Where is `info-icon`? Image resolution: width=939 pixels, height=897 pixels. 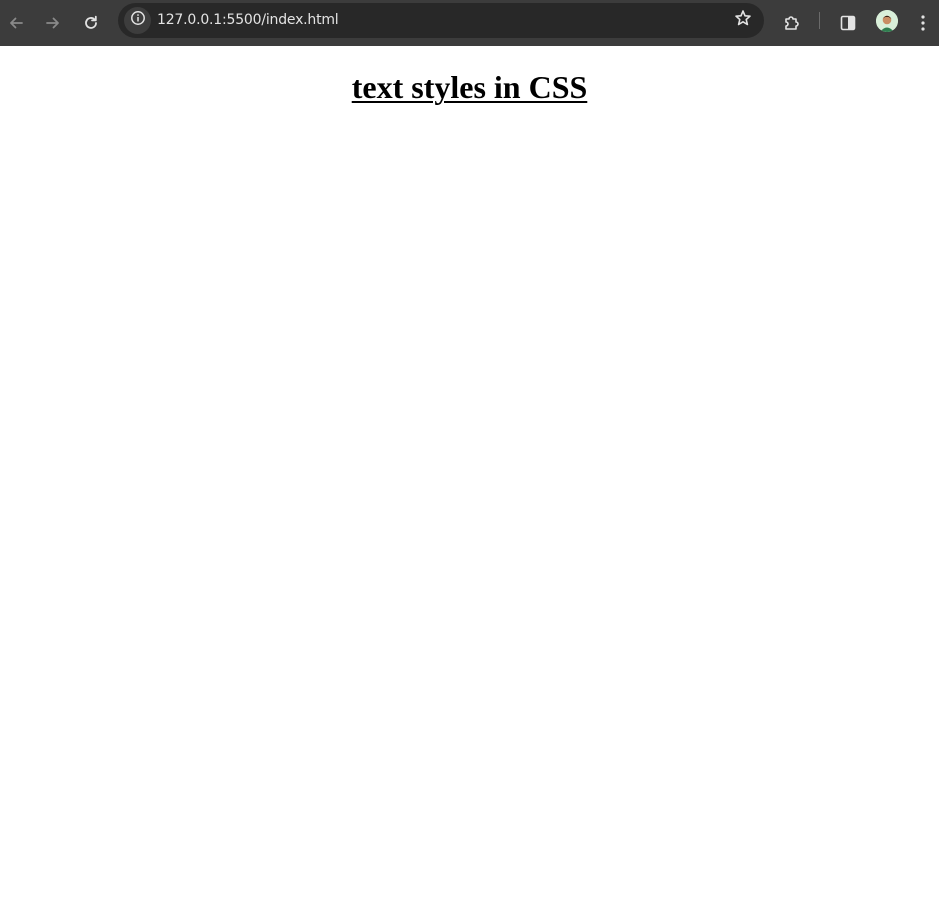 info-icon is located at coordinates (138, 20).